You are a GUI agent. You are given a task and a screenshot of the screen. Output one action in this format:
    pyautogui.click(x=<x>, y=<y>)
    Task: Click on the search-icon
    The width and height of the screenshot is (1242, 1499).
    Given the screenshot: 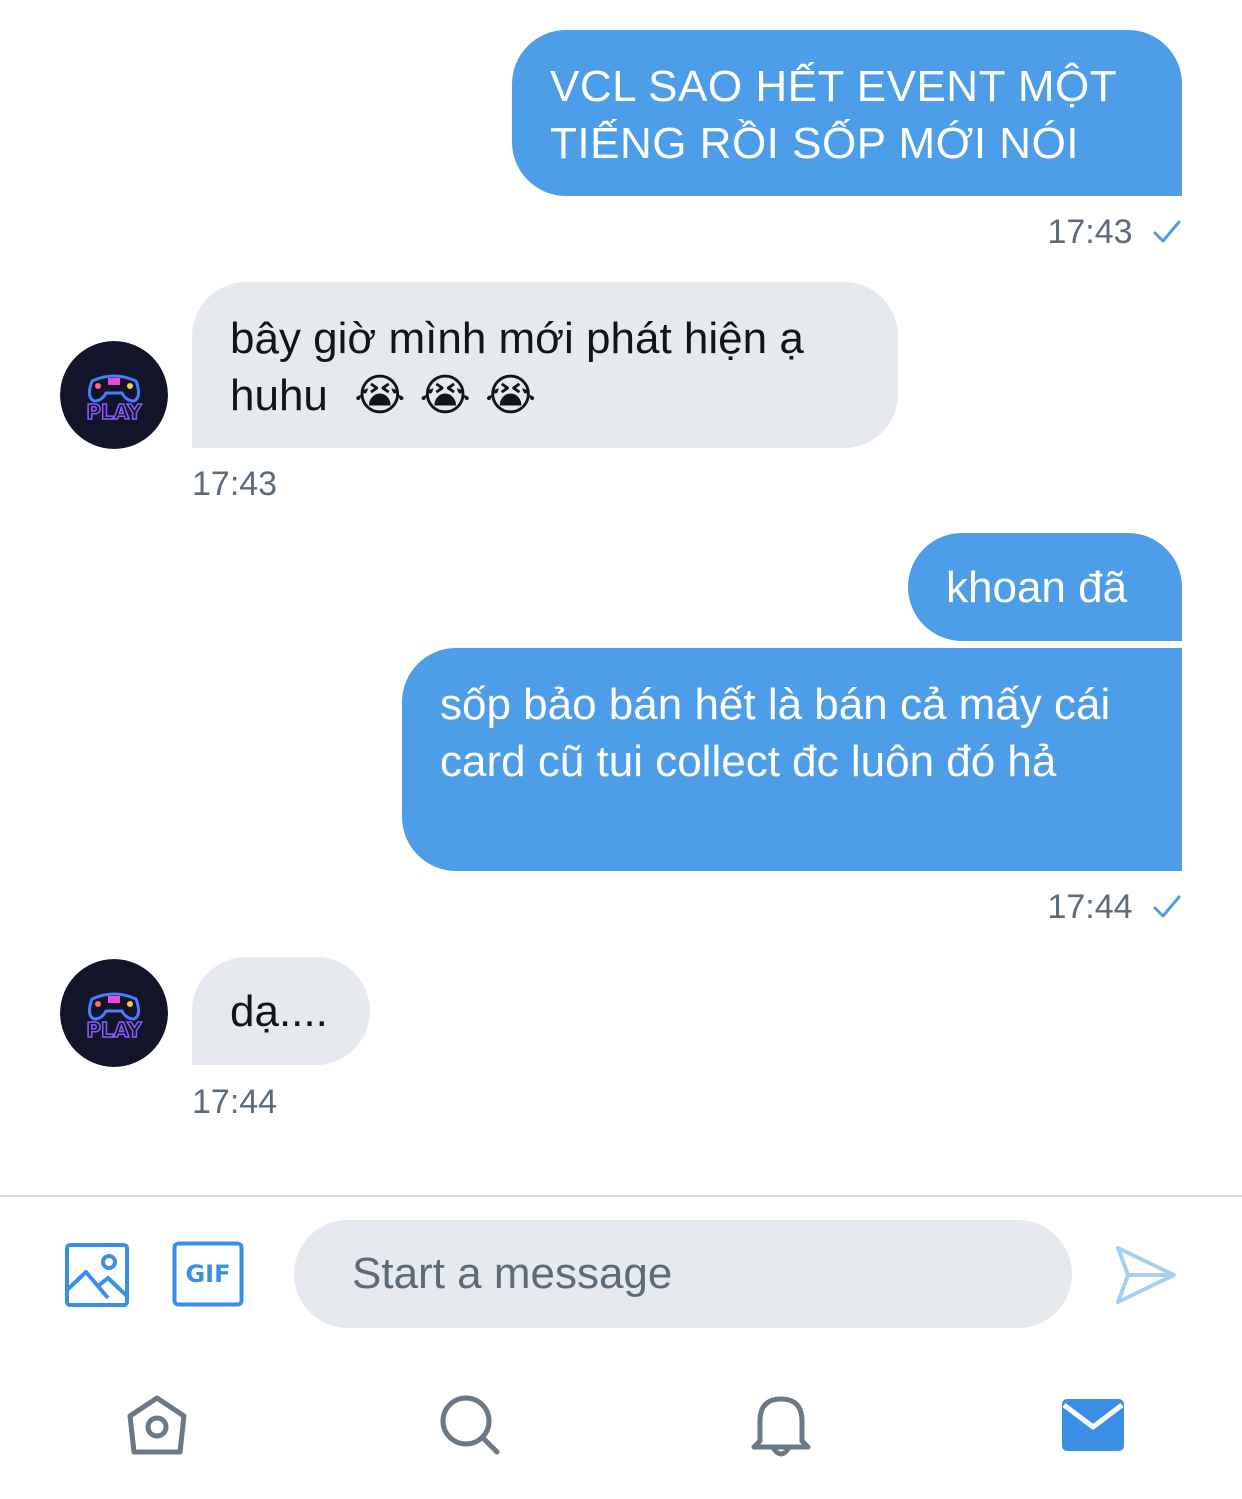 What is the action you would take?
    pyautogui.click(x=470, y=1425)
    